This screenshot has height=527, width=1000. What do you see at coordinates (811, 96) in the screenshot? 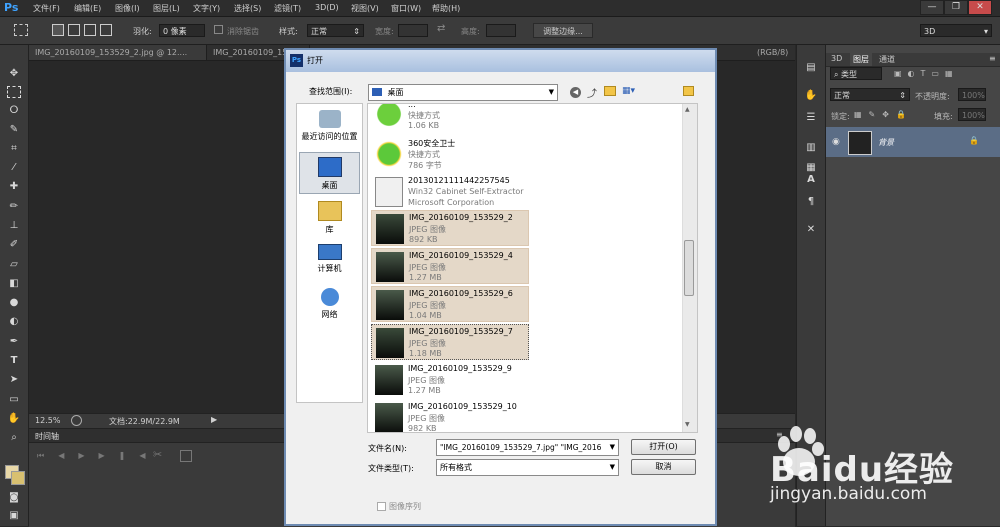
I see `actions-icon: ✋` at bounding box center [811, 96].